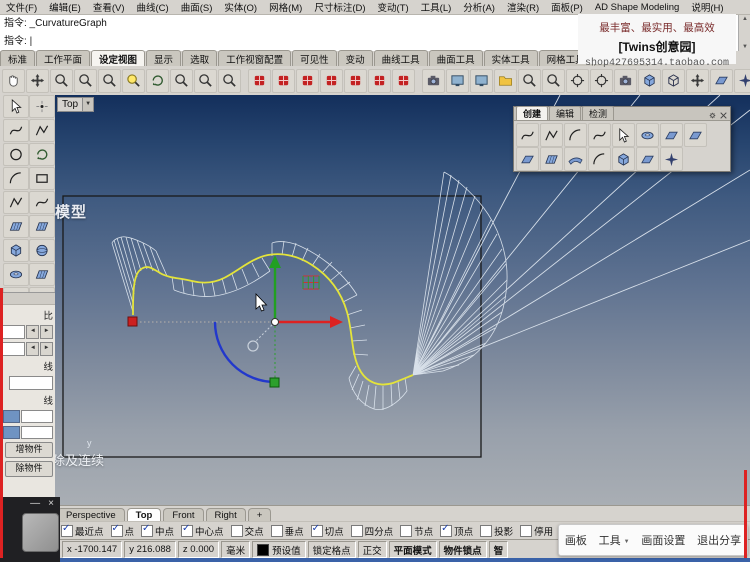 The height and width of the screenshot is (562, 750). I want to click on viewport-tab: +, so click(259, 515).